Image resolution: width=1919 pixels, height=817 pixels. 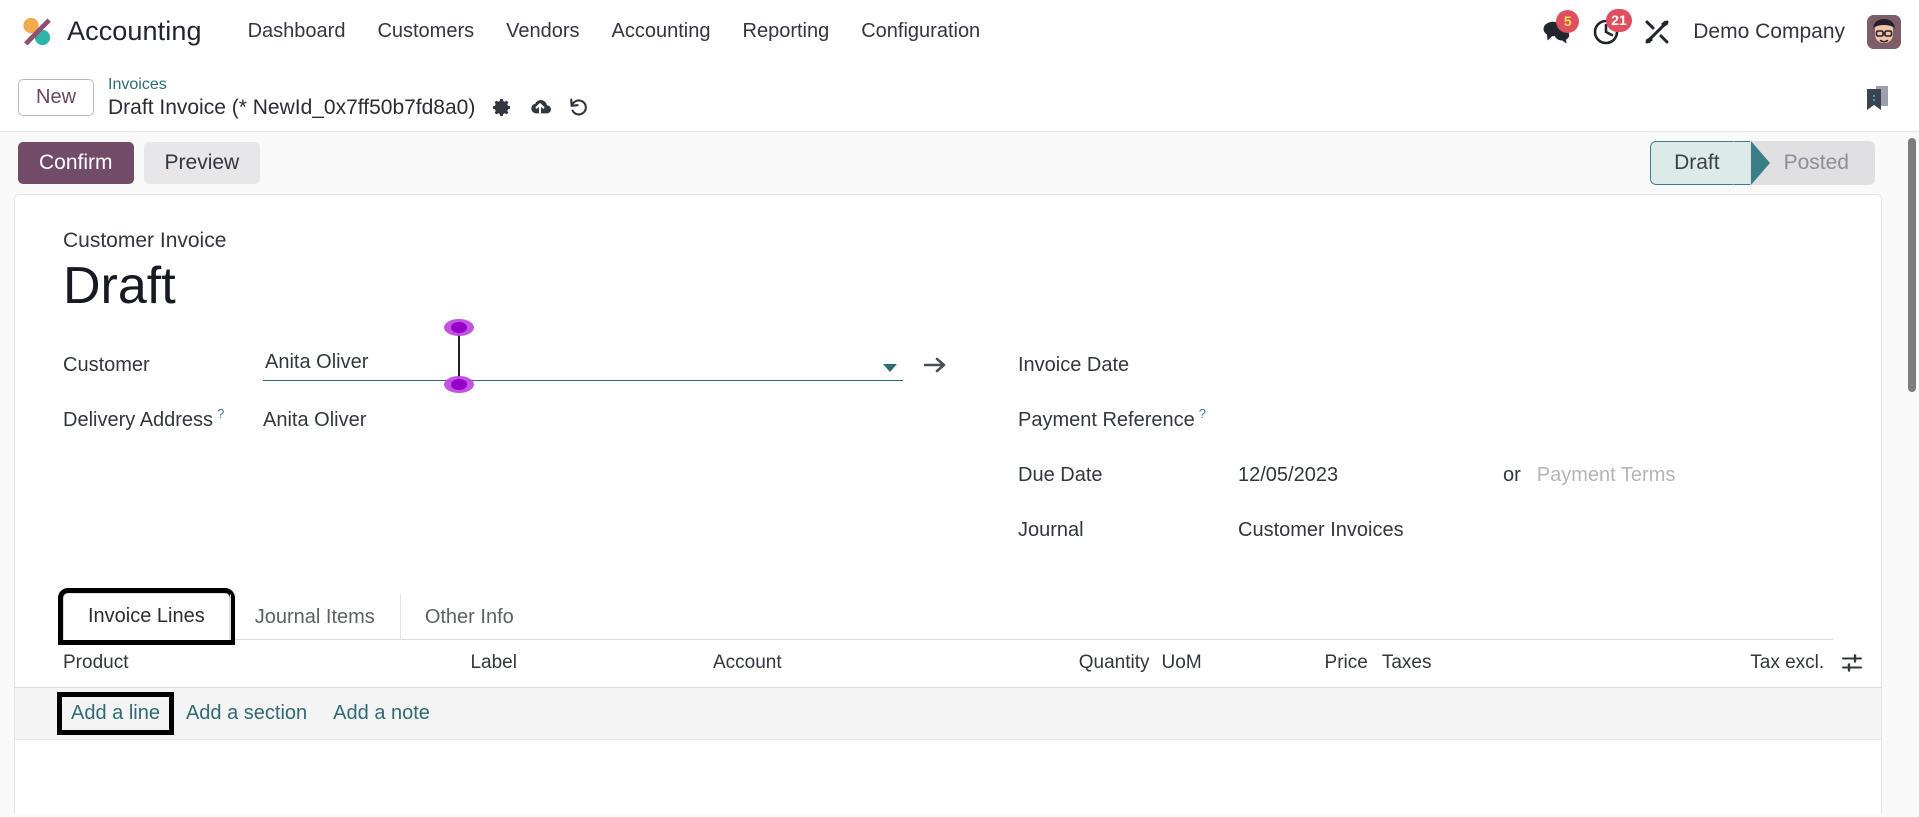 What do you see at coordinates (583, 365) in the screenshot?
I see `customer-input` at bounding box center [583, 365].